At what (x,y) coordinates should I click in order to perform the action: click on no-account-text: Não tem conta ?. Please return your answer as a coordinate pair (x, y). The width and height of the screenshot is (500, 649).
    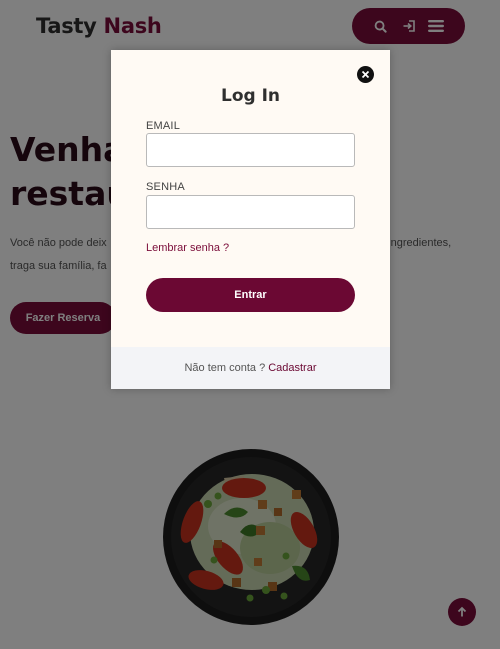
    Looking at the image, I should click on (225, 368).